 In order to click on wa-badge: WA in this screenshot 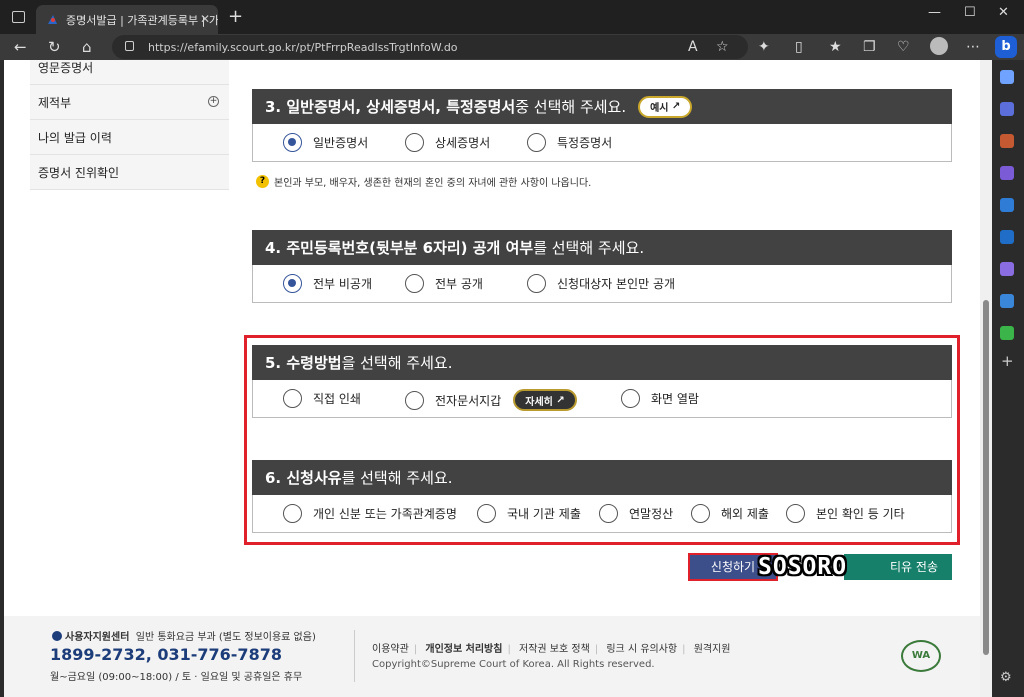, I will do `click(921, 656)`.